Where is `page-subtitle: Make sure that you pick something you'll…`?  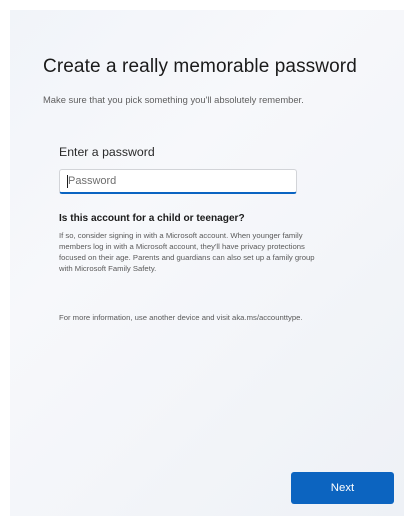
page-subtitle: Make sure that you pick something you'll… is located at coordinates (173, 99).